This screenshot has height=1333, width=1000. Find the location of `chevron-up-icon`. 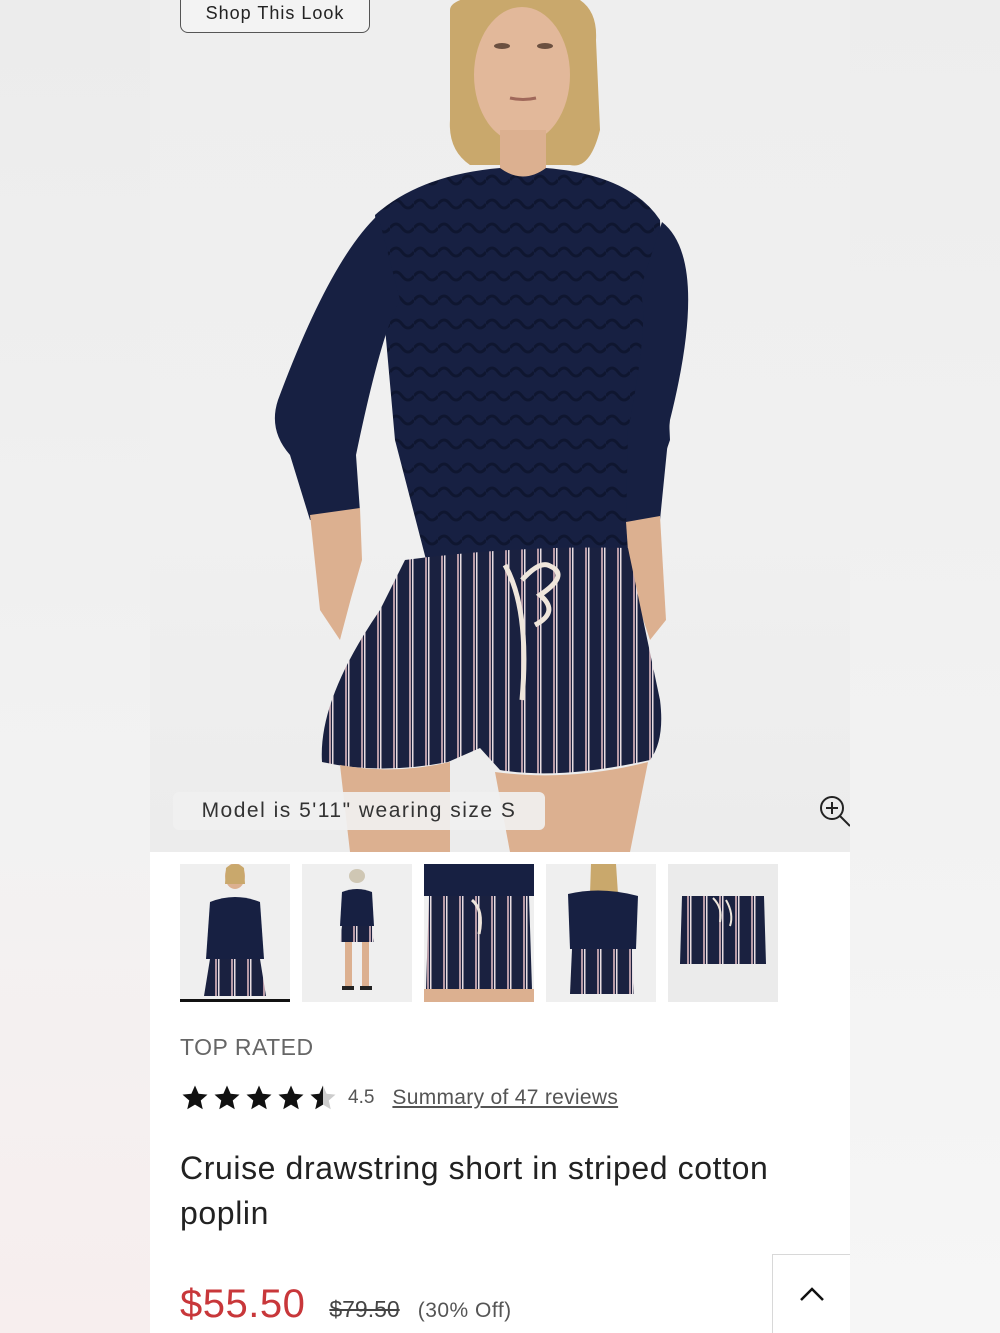

chevron-up-icon is located at coordinates (812, 1294).